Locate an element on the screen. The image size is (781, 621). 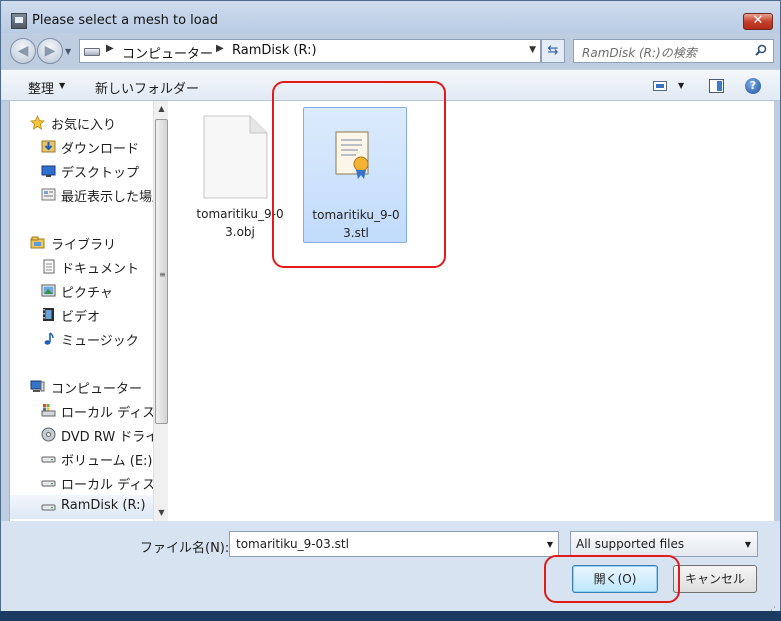
library-icon is located at coordinates (37, 242).